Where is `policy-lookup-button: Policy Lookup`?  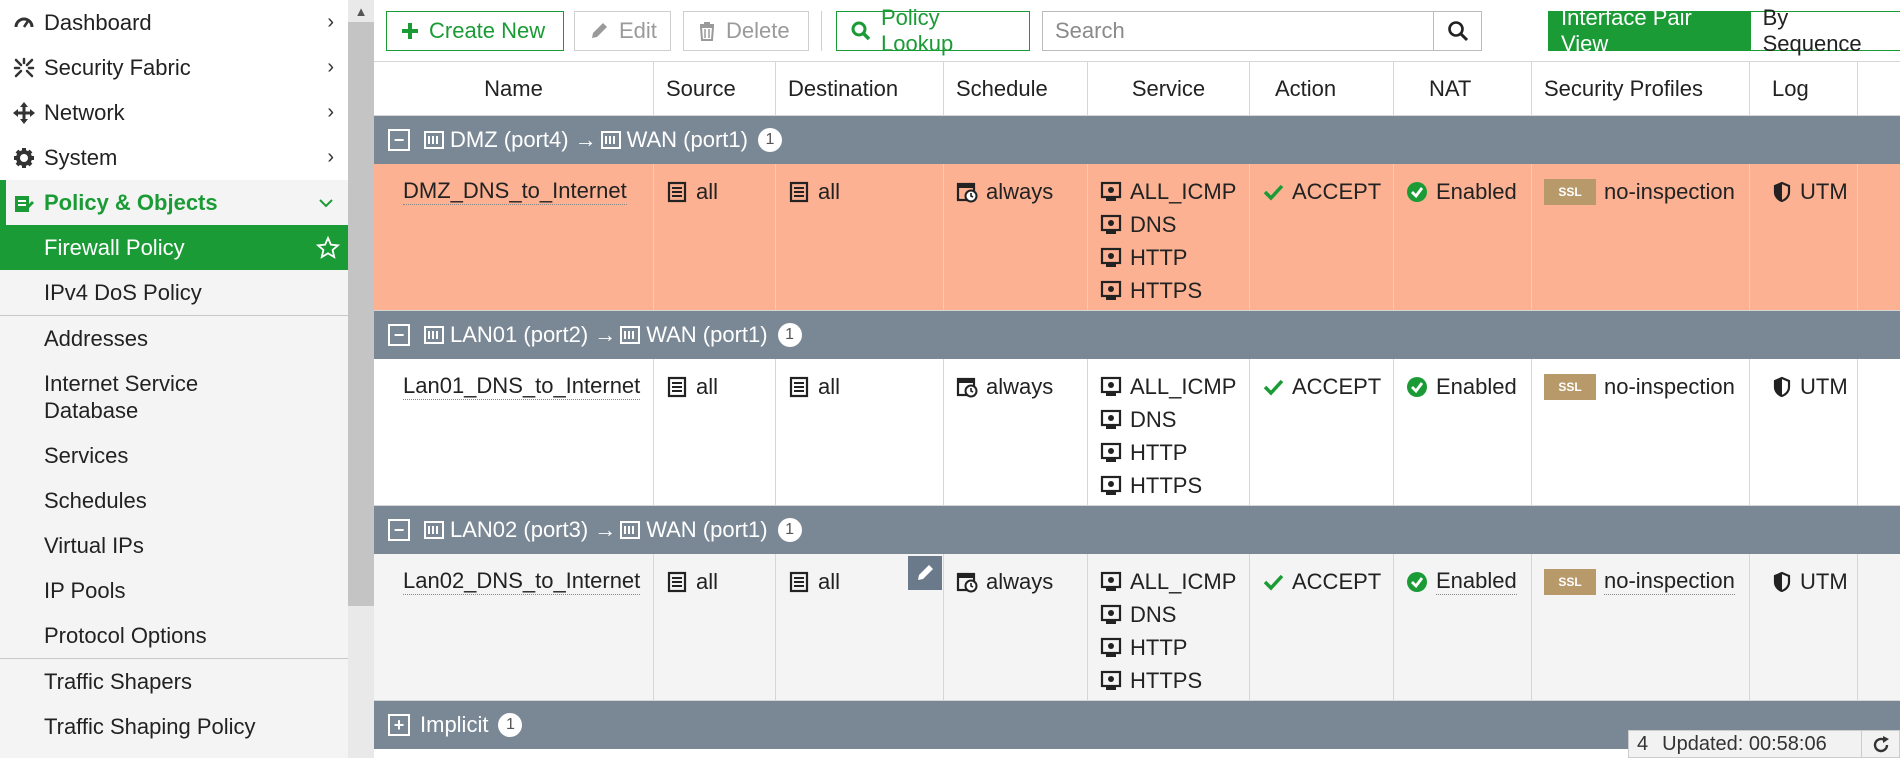
policy-lookup-button: Policy Lookup is located at coordinates (933, 30).